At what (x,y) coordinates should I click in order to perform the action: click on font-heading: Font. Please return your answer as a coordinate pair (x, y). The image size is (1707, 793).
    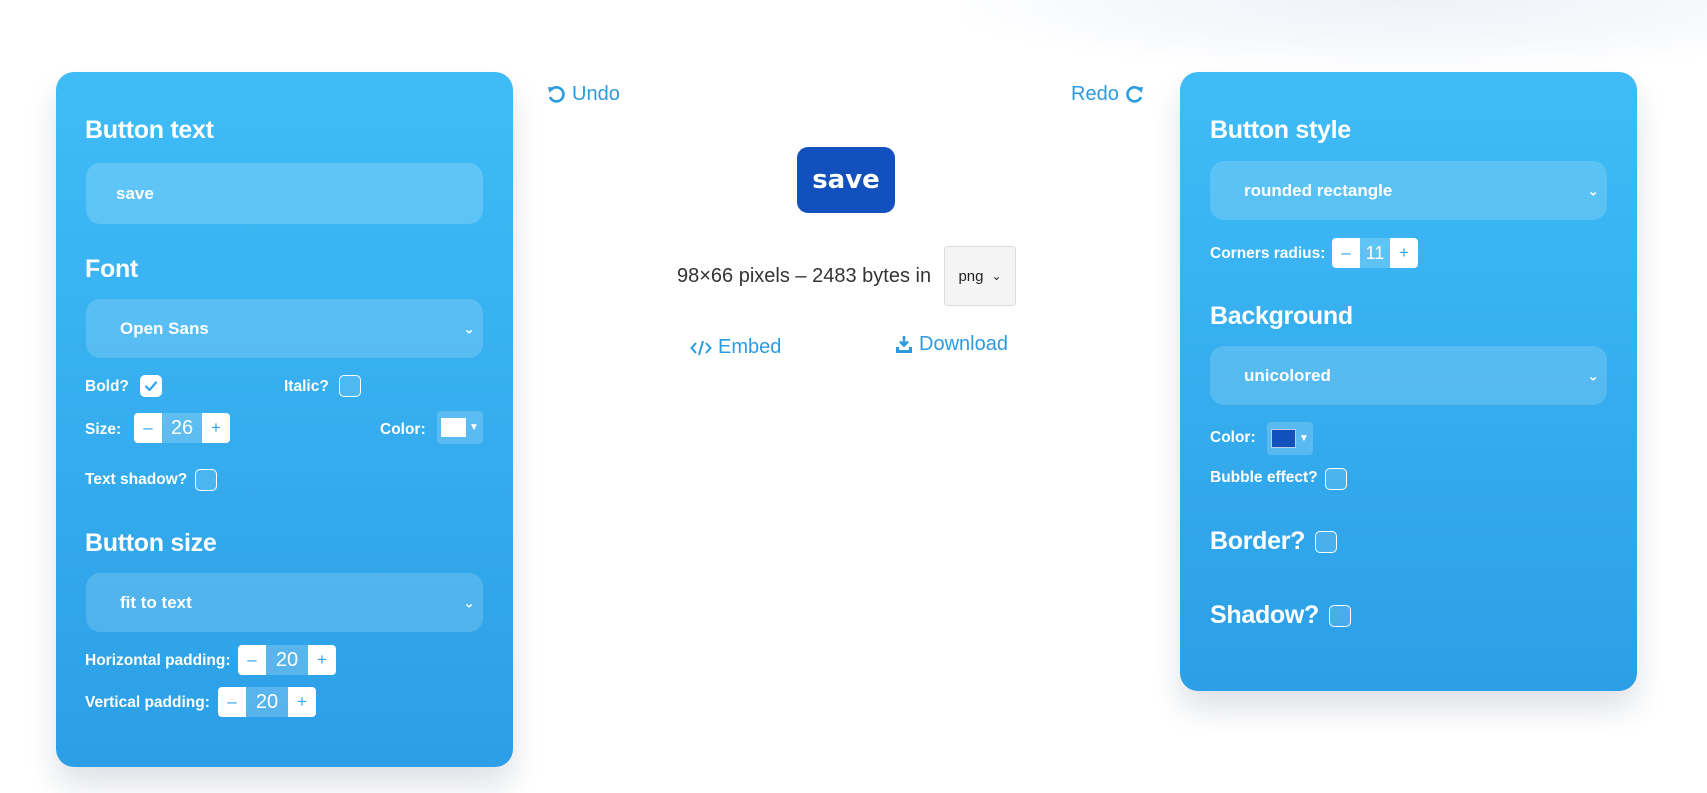
    Looking at the image, I should click on (111, 269).